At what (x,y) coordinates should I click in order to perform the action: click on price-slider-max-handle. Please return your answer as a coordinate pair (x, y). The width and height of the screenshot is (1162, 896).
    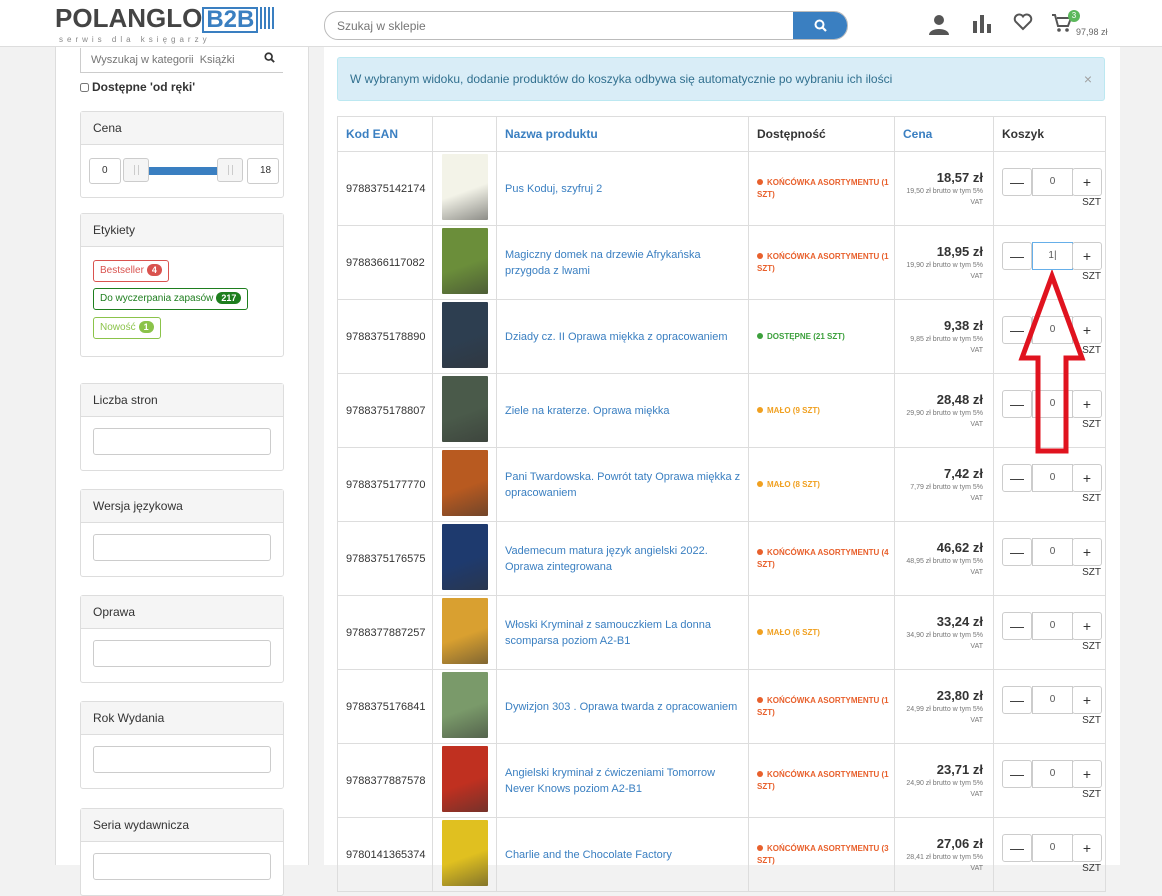
    Looking at the image, I should click on (230, 170).